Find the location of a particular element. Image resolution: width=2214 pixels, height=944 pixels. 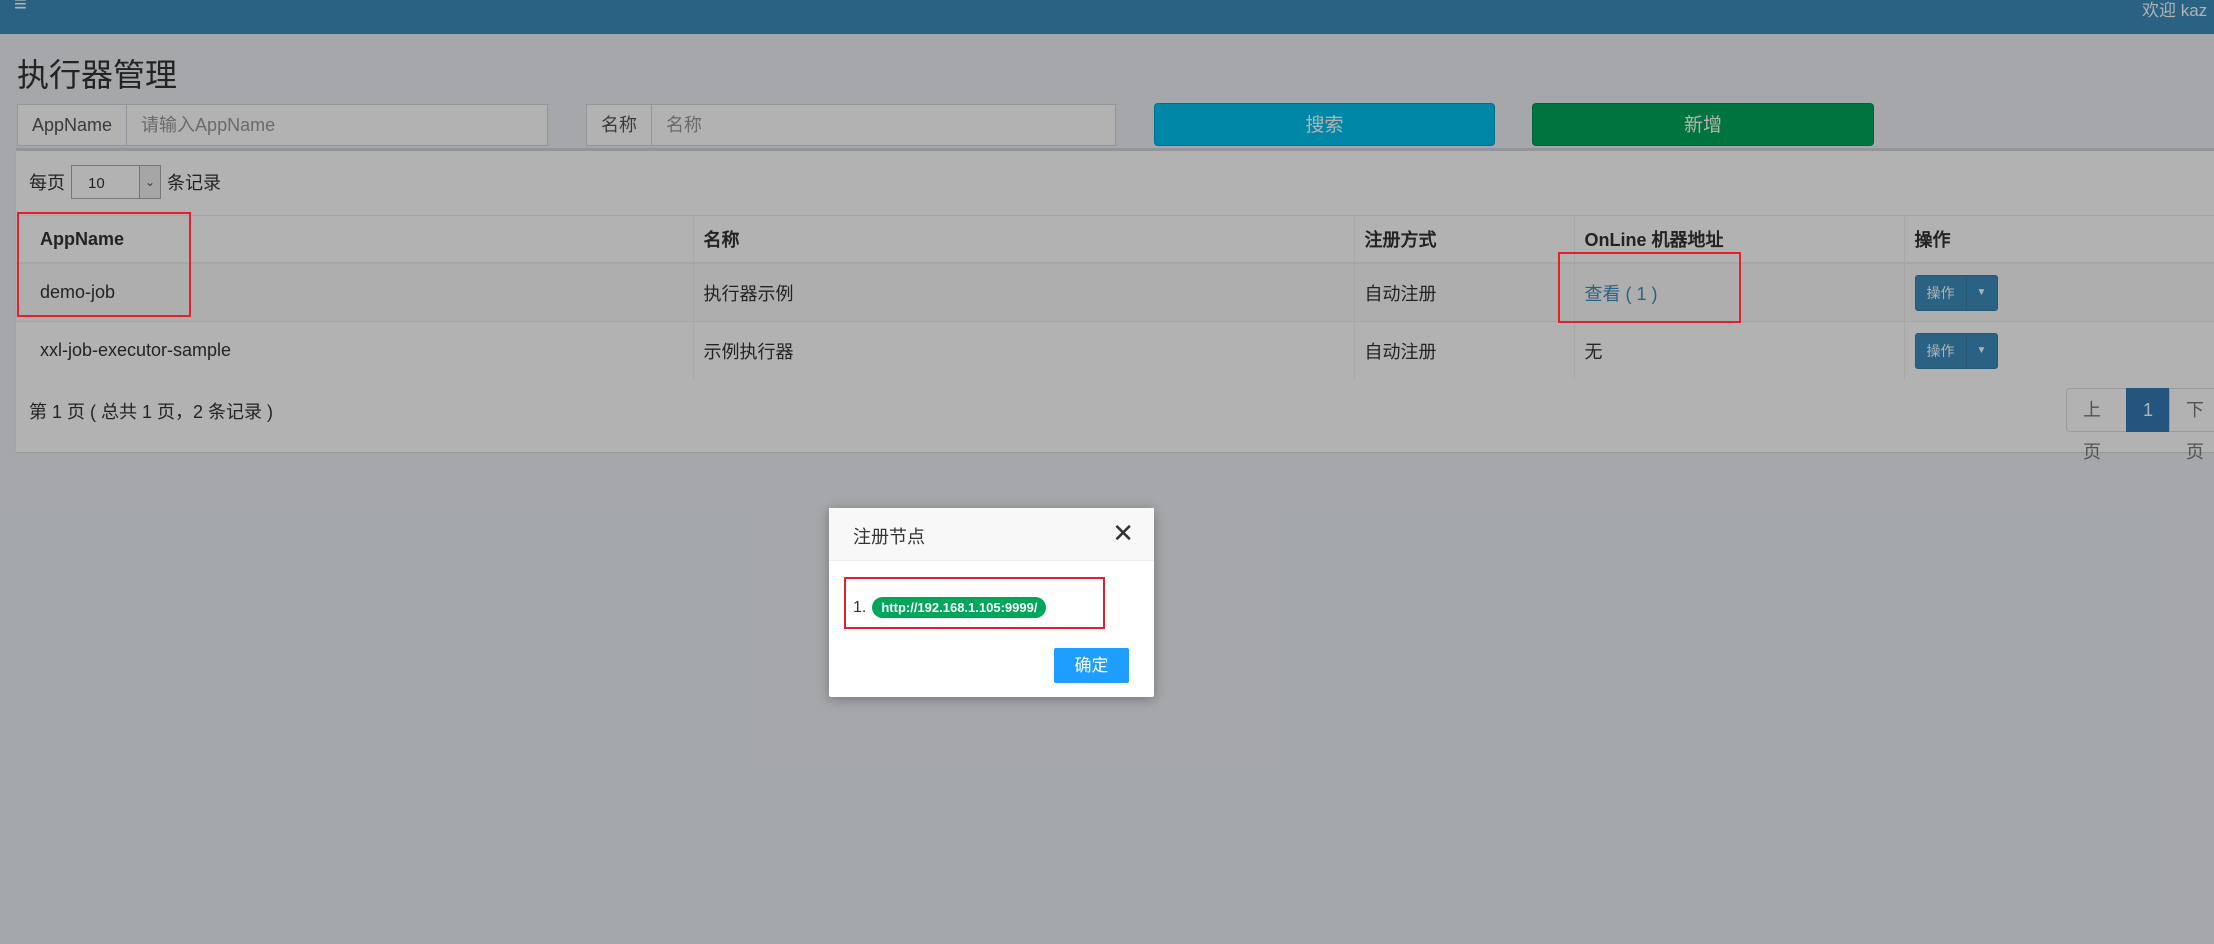

register-node-dialog: 注册节点 ✕ 1. http://192.168.1.105:9999/ 确定 is located at coordinates (991, 602).